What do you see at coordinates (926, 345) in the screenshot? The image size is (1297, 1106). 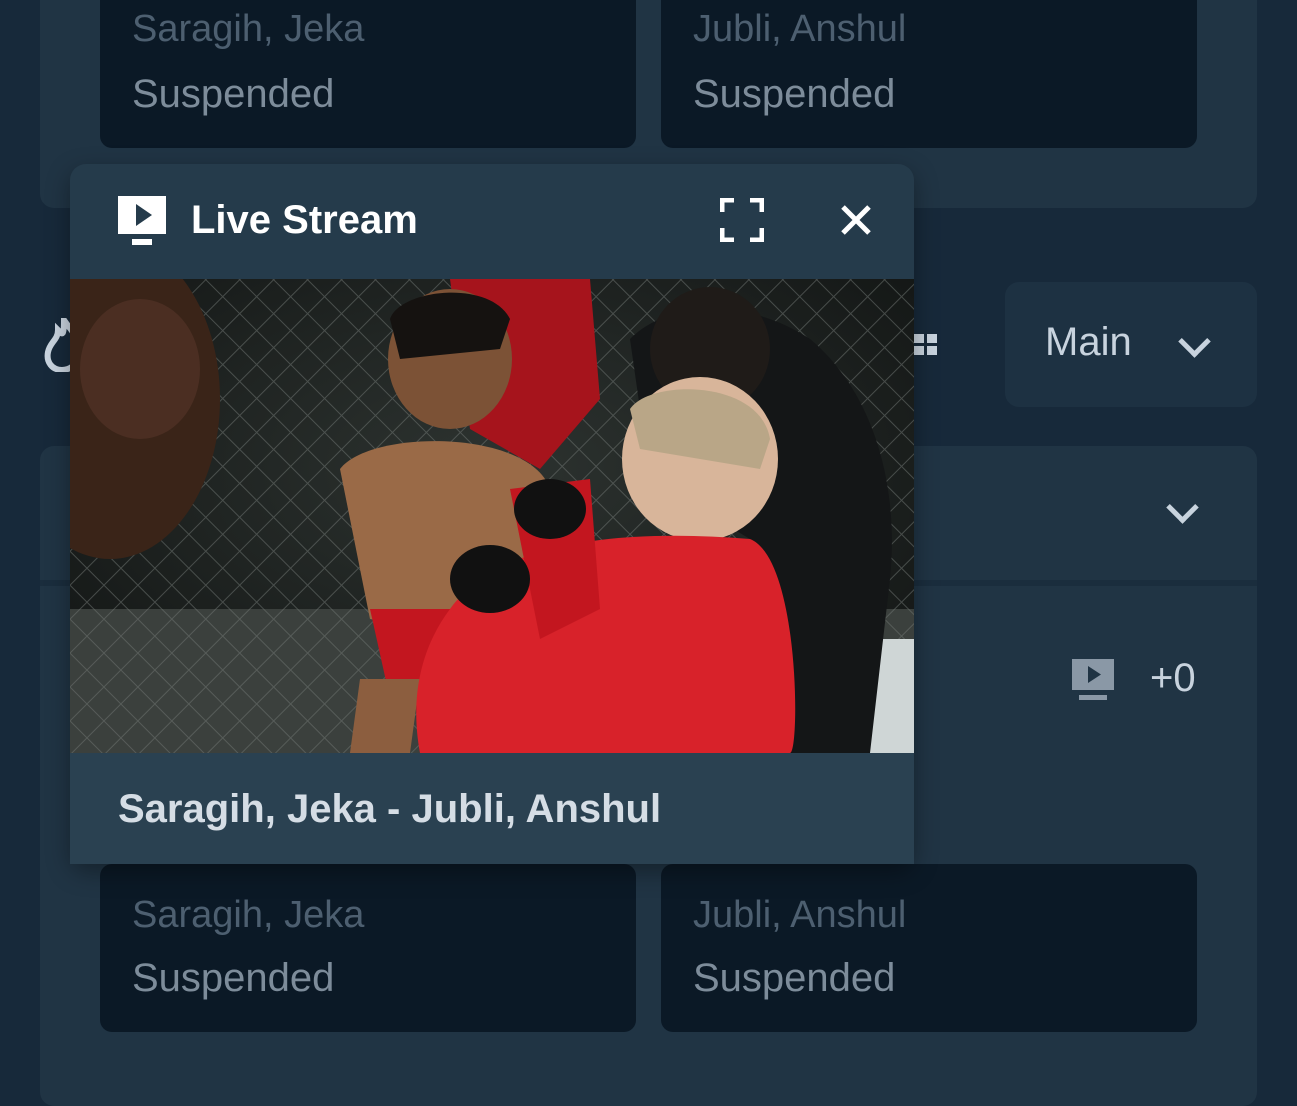 I see `grid-icon` at bounding box center [926, 345].